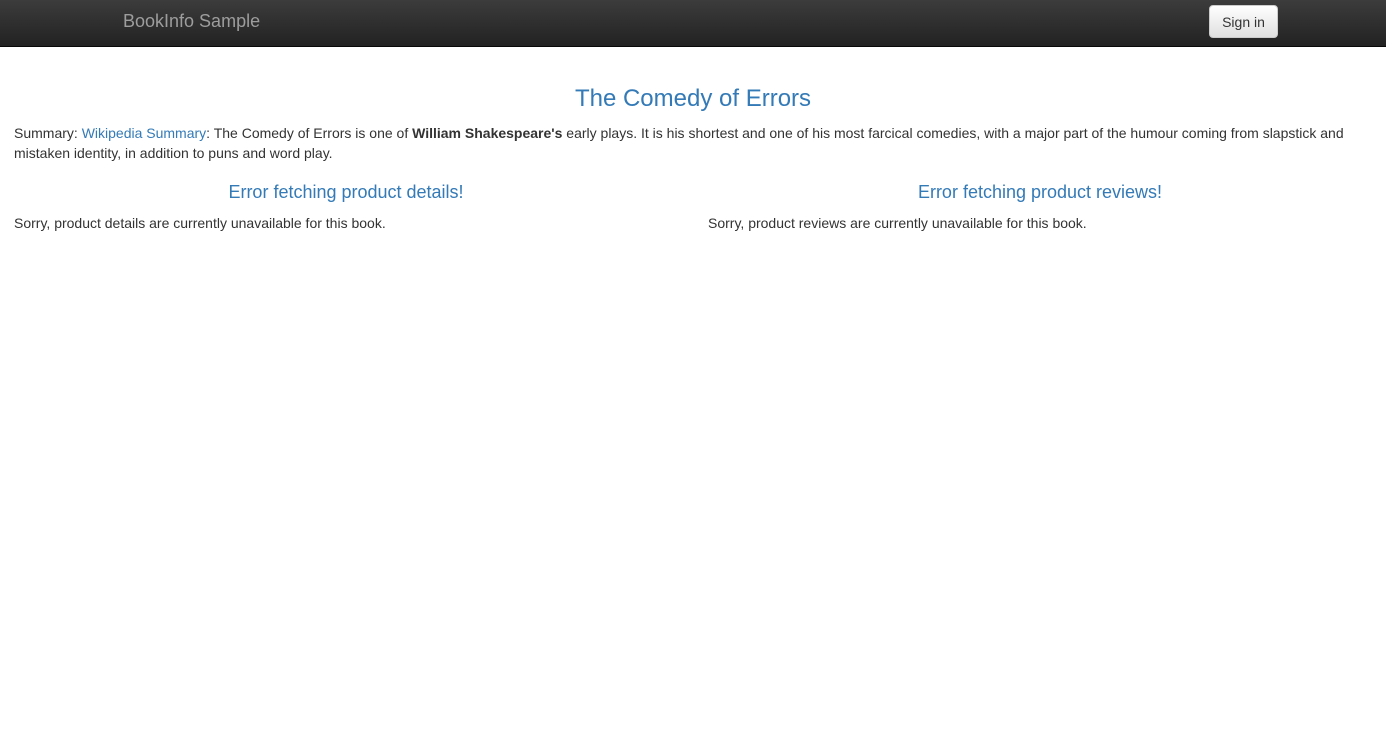 Image resolution: width=1386 pixels, height=737 pixels. What do you see at coordinates (693, 23) in the screenshot?
I see `top-navbar: BookInfo Sample Sign in` at bounding box center [693, 23].